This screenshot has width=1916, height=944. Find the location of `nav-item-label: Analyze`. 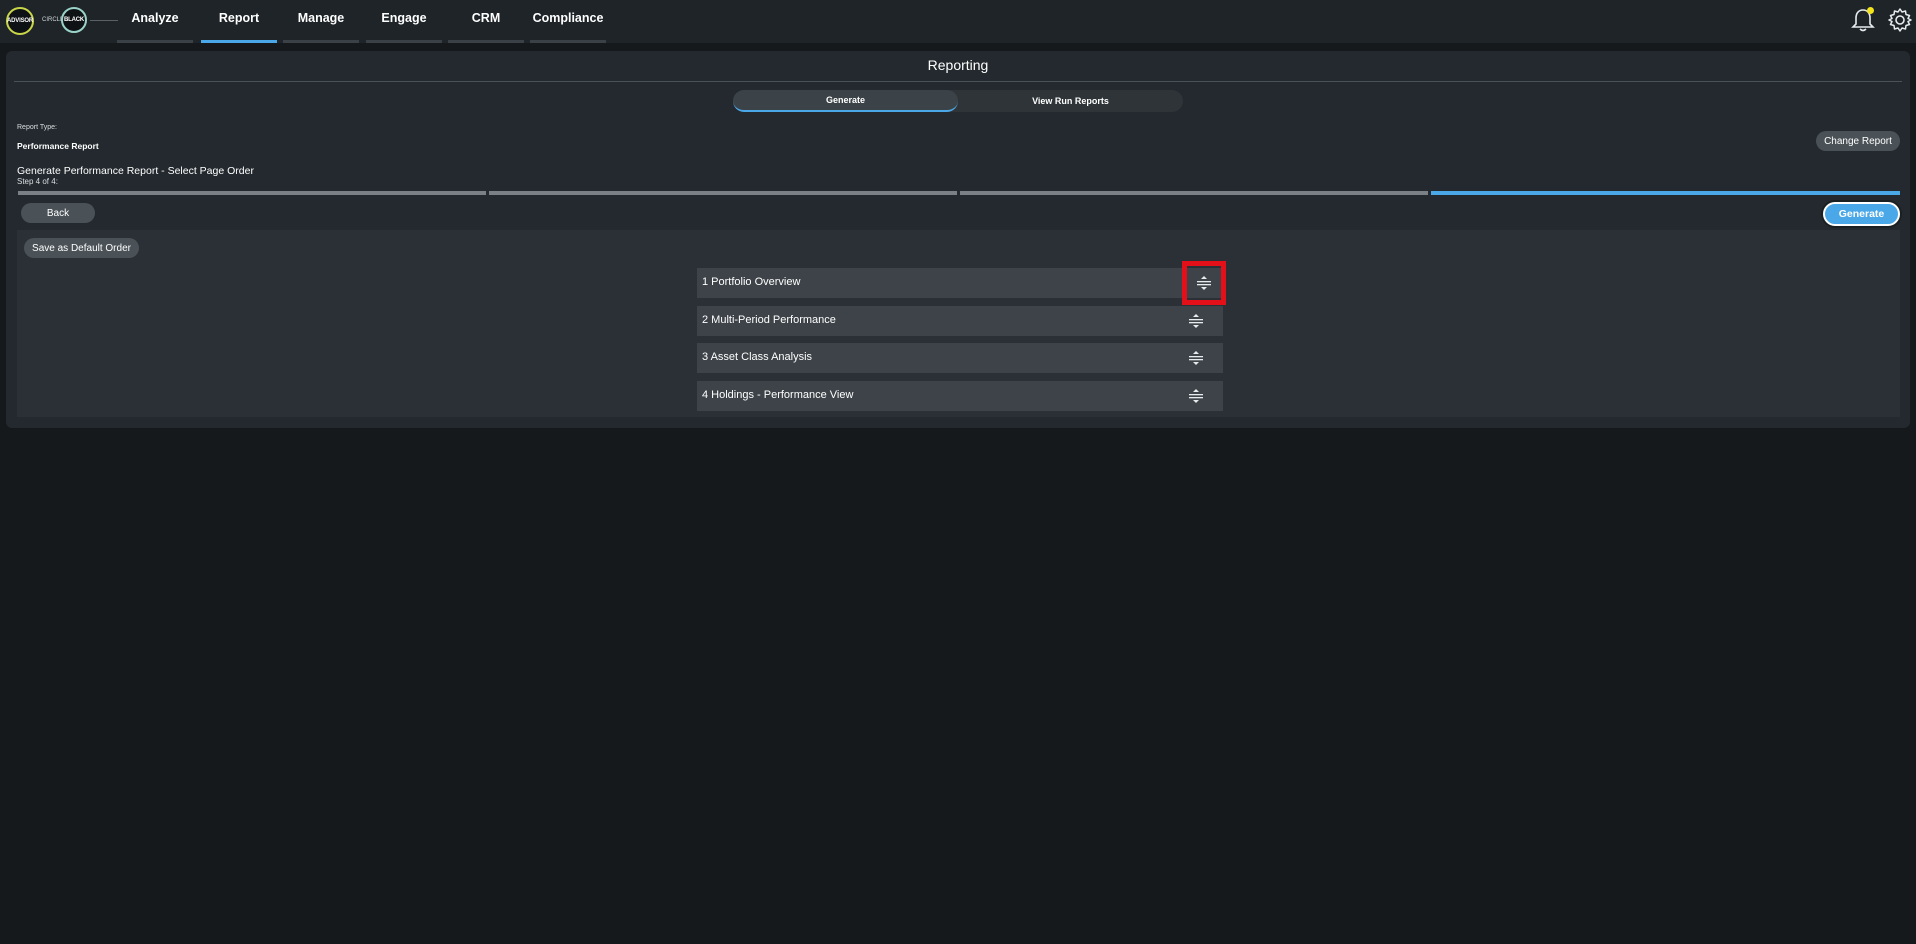

nav-item-label: Analyze is located at coordinates (155, 18).